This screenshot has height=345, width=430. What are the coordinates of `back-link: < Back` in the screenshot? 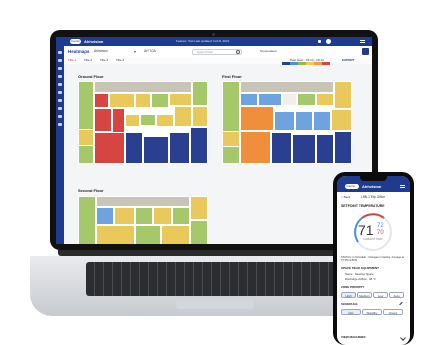 It's located at (345, 197).